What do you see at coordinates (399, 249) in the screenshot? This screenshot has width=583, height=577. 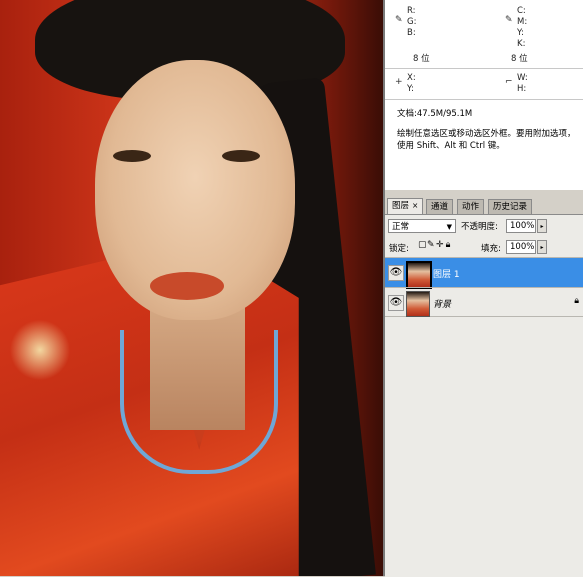 I see `lock-label: 锁定:` at bounding box center [399, 249].